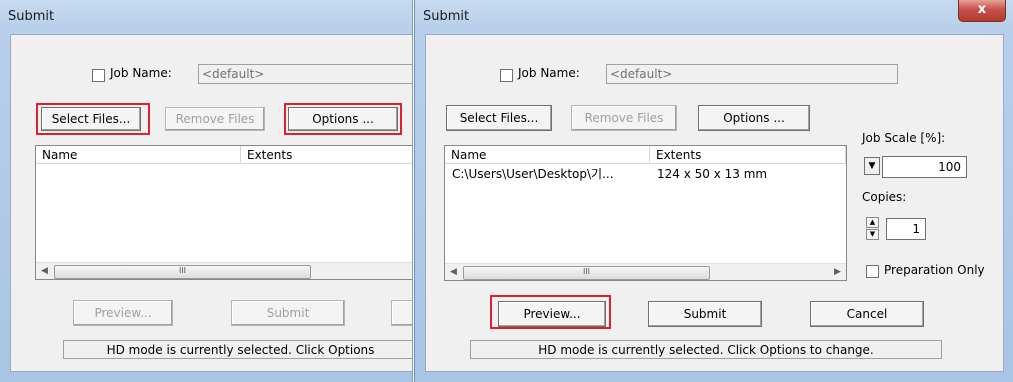 This screenshot has height=382, width=1013. Describe the element at coordinates (872, 166) in the screenshot. I see `job-scale-dropdown-icon: ▼` at that location.